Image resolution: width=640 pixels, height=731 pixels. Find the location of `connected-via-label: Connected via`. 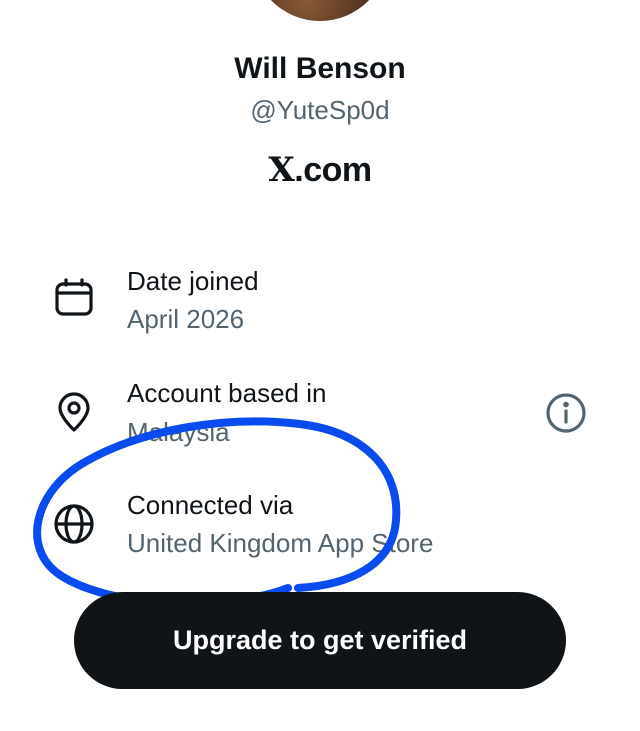

connected-via-label: Connected via is located at coordinates (210, 505).